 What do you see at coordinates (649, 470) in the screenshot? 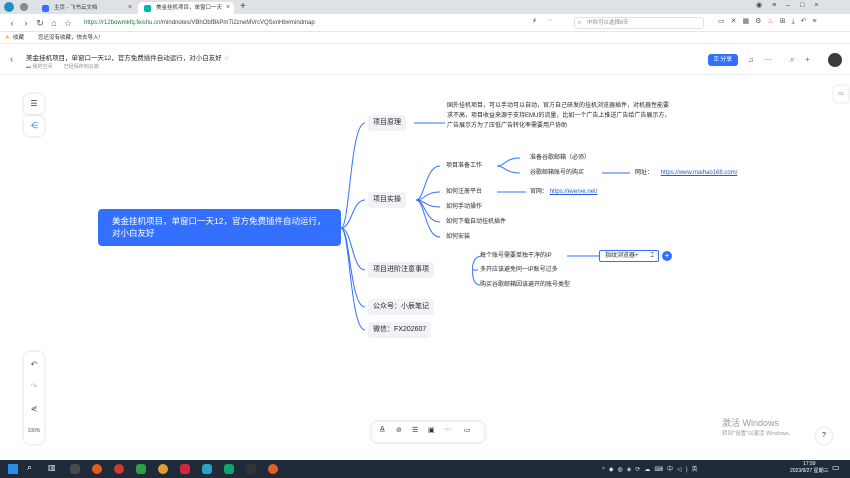
I see `cloud-icon: ☁` at bounding box center [649, 470].